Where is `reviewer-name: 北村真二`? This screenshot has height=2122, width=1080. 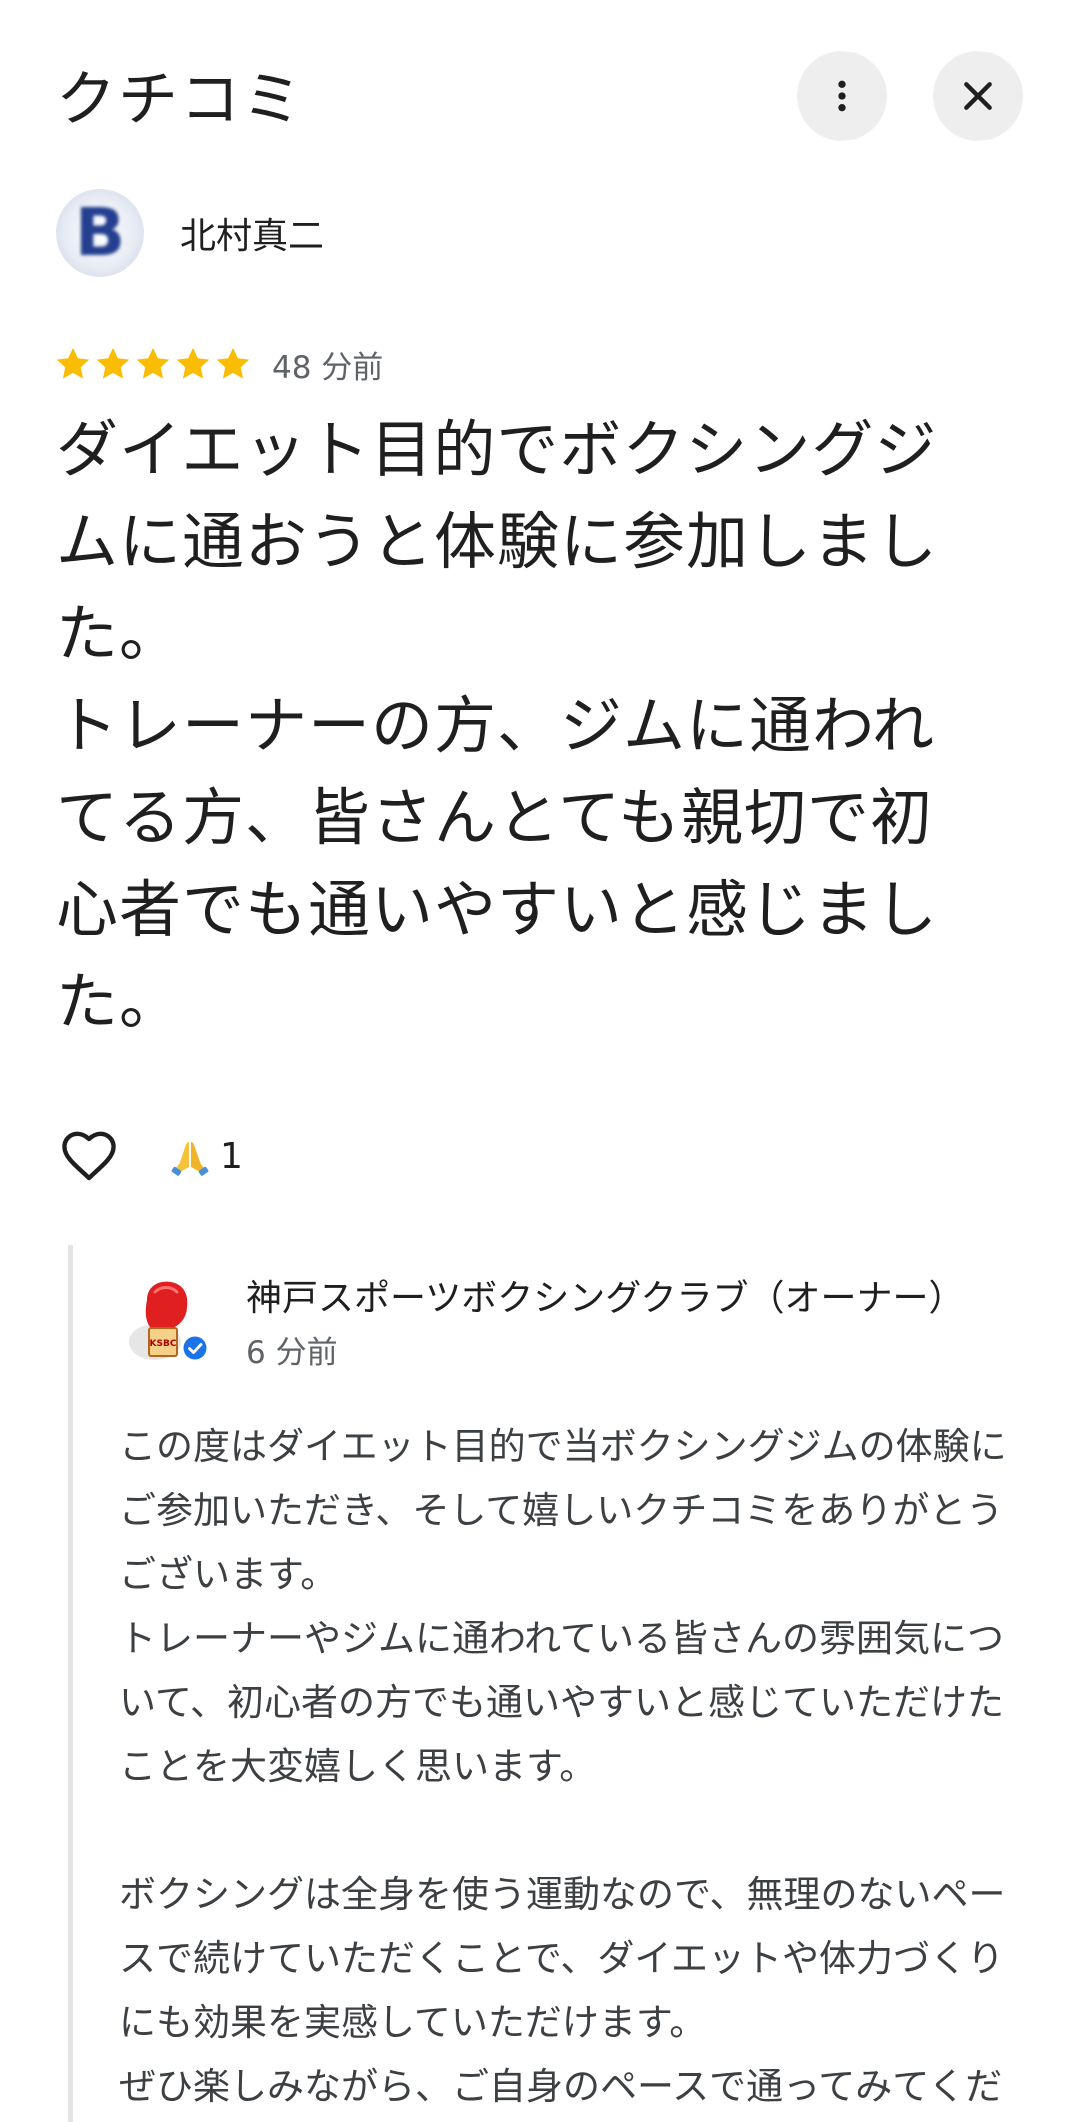
reviewer-name: 北村真二 is located at coordinates (252, 233).